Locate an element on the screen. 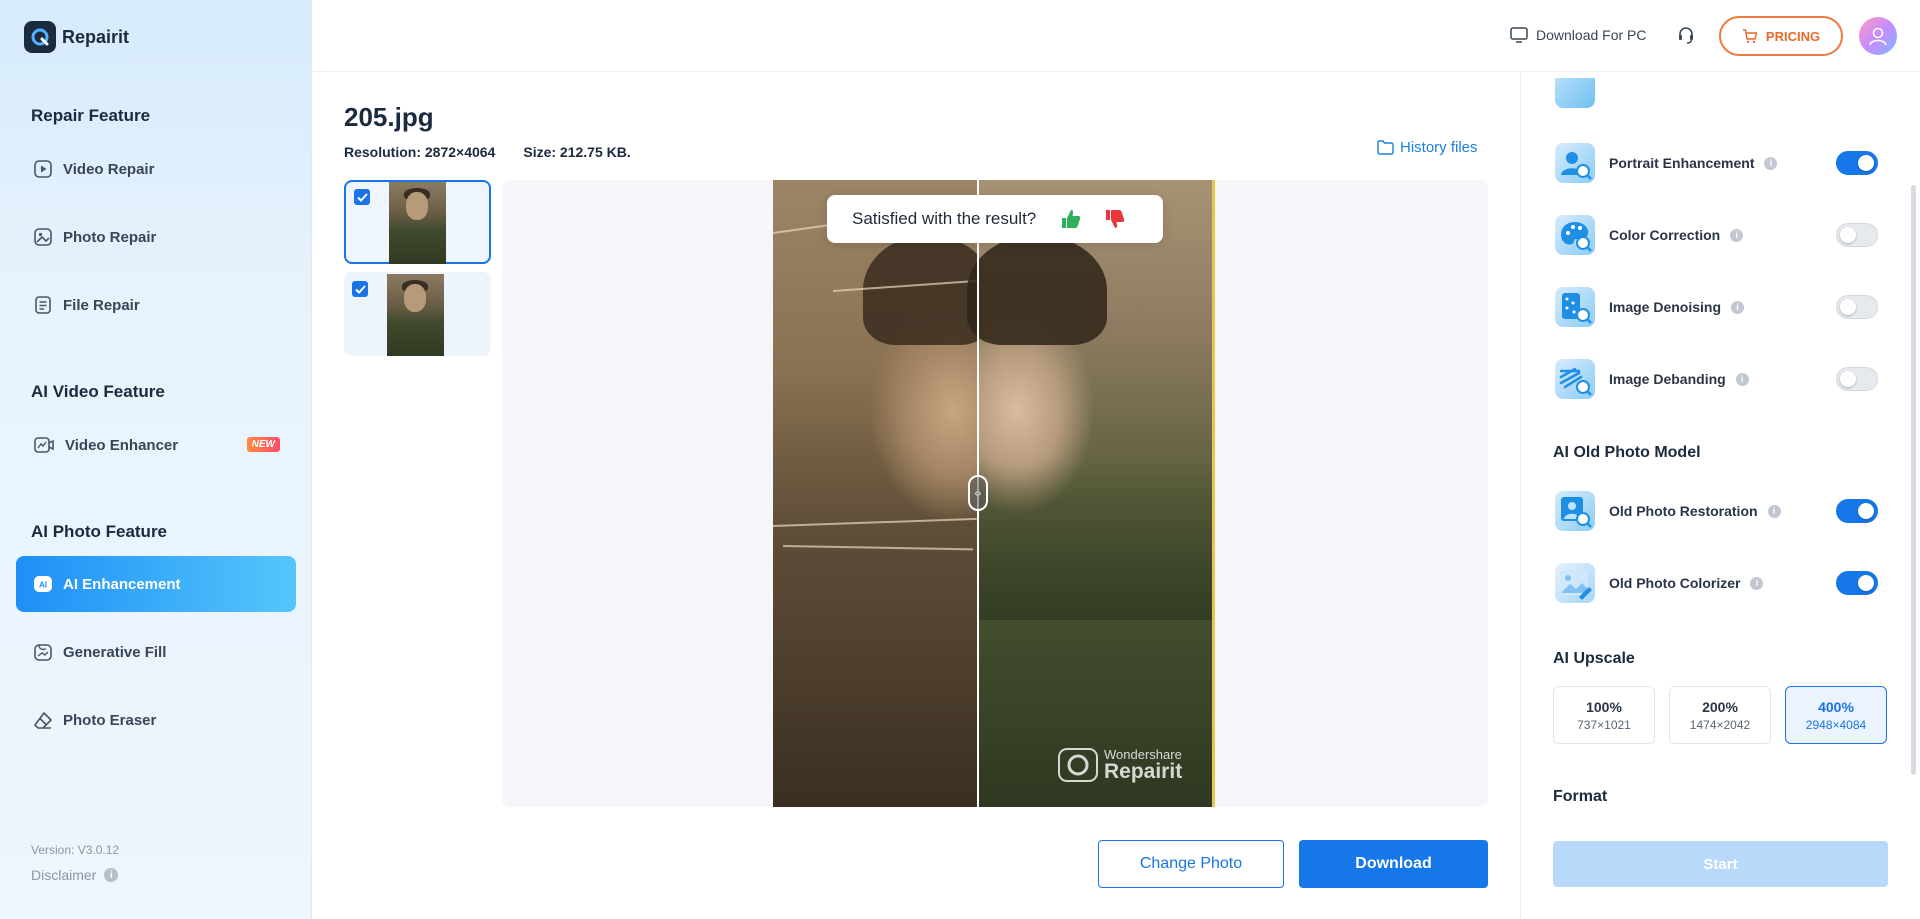 The height and width of the screenshot is (919, 1920). restoration-icon is located at coordinates (1575, 511).